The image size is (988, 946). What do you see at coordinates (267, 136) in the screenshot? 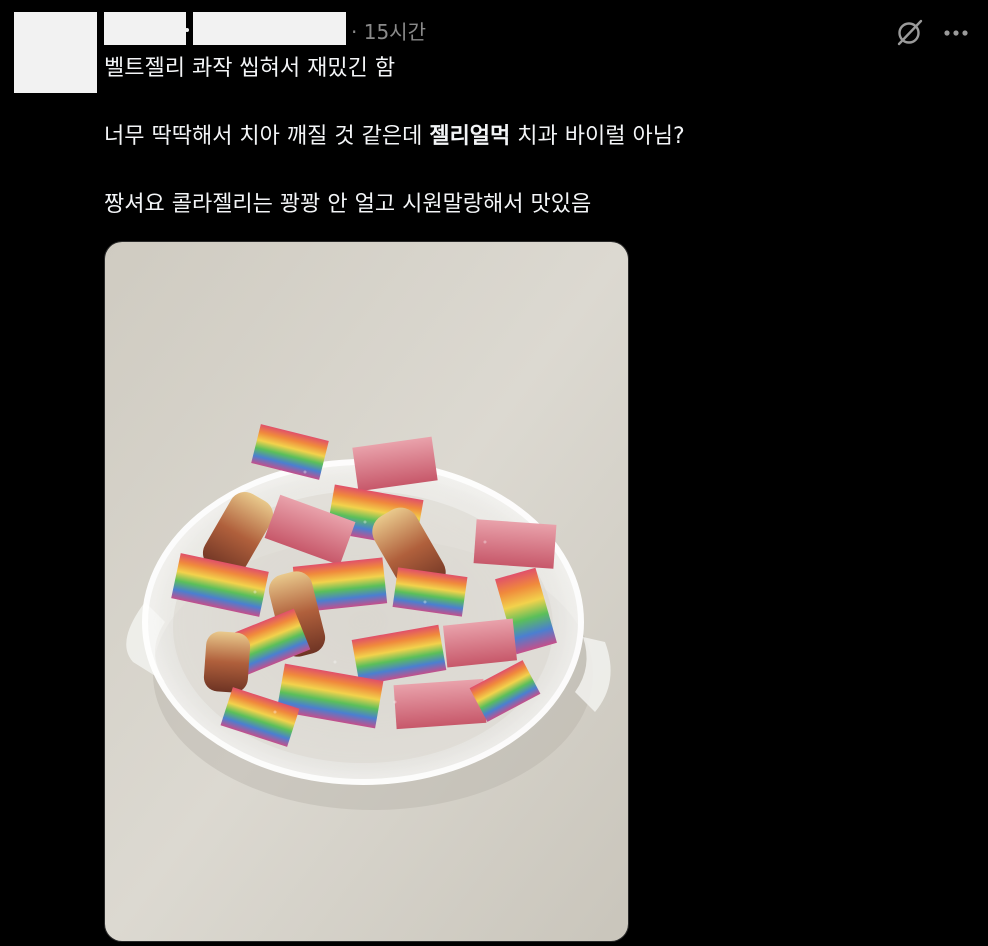
I see `post-text-line-2-start: 너무 딱딱해서 치아 깨질 것 같은데` at bounding box center [267, 136].